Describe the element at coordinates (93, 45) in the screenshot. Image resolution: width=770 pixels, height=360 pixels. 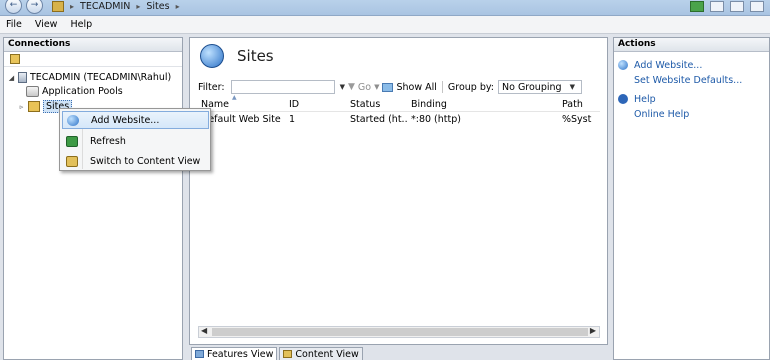
I see `connections-header: Connections` at that location.